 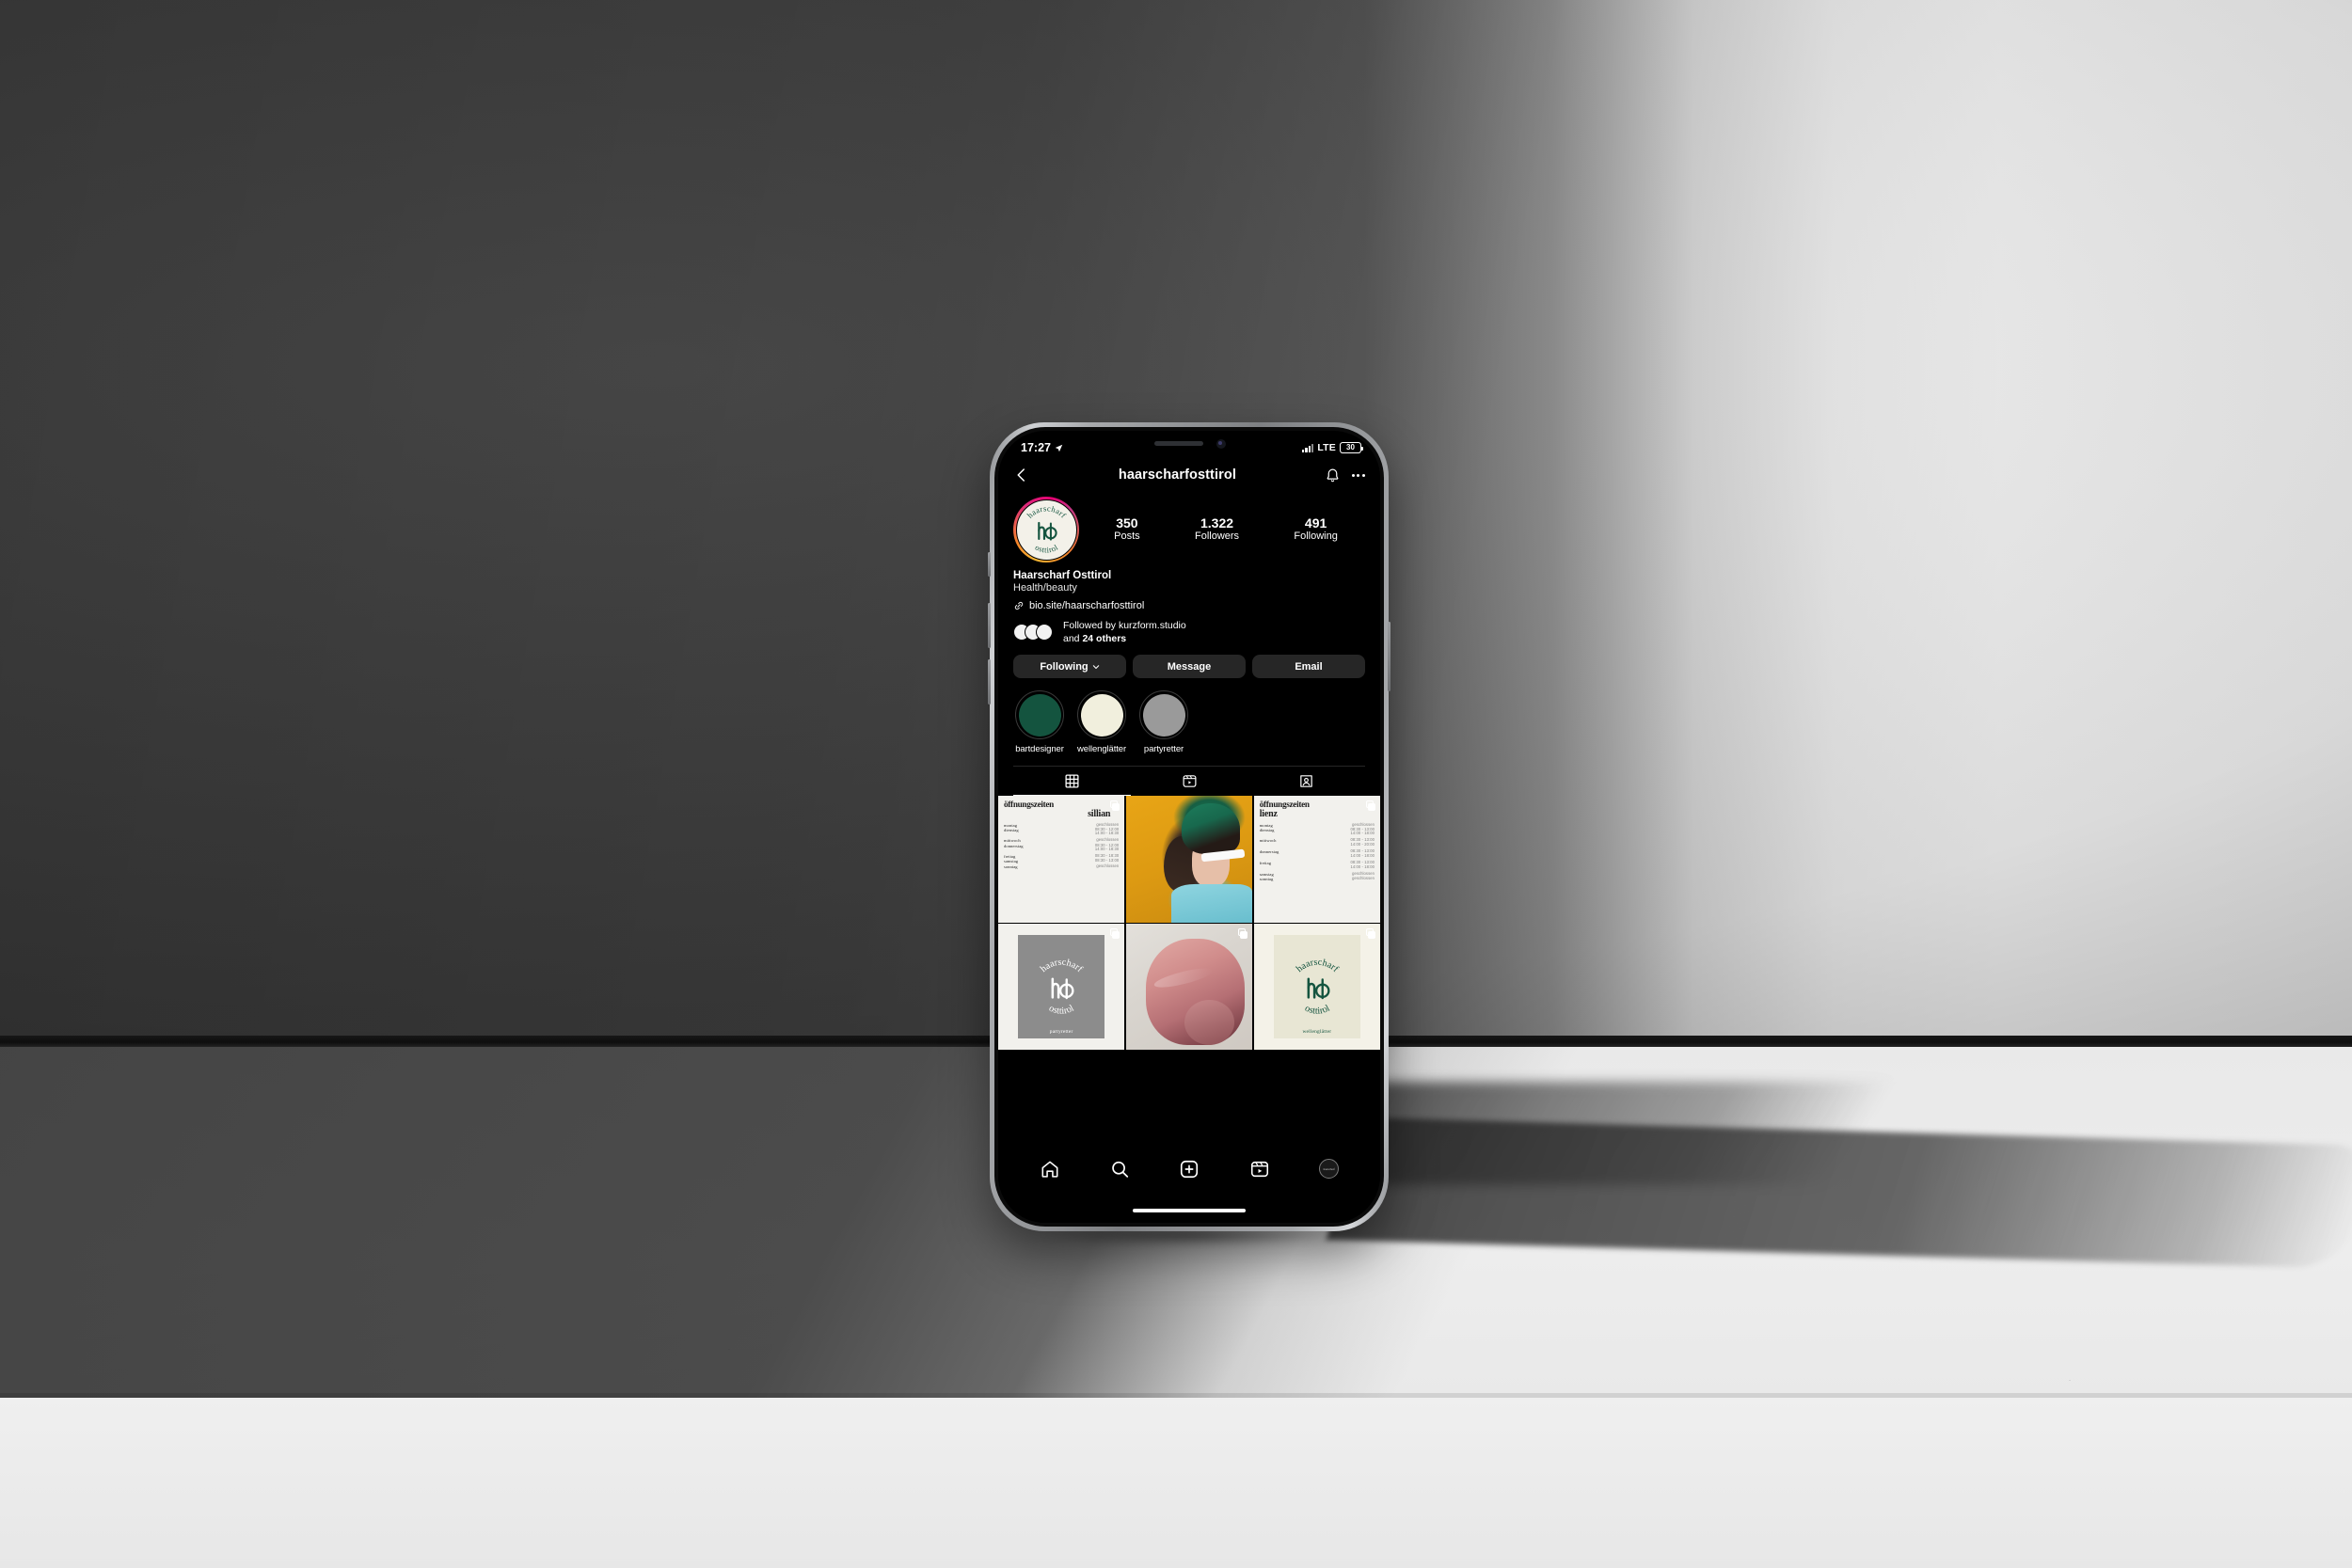 I want to click on stamp-word: partyretter, so click(x=1061, y=1032).